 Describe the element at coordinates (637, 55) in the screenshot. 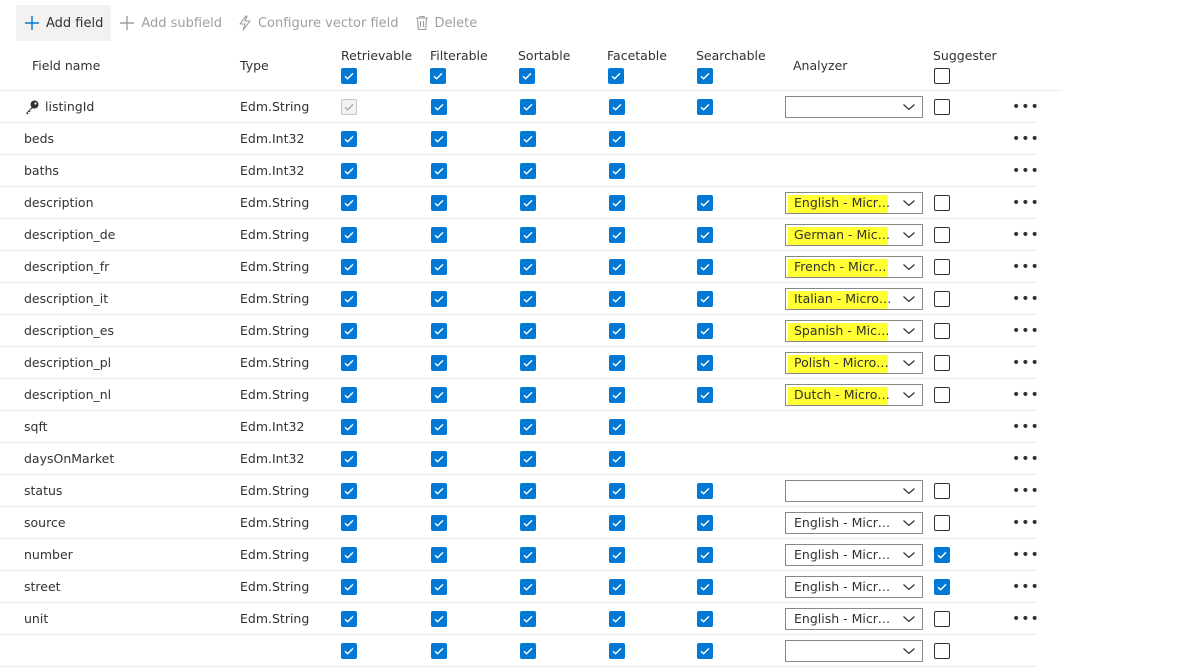

I see `column-header-facetable: Facetable` at that location.